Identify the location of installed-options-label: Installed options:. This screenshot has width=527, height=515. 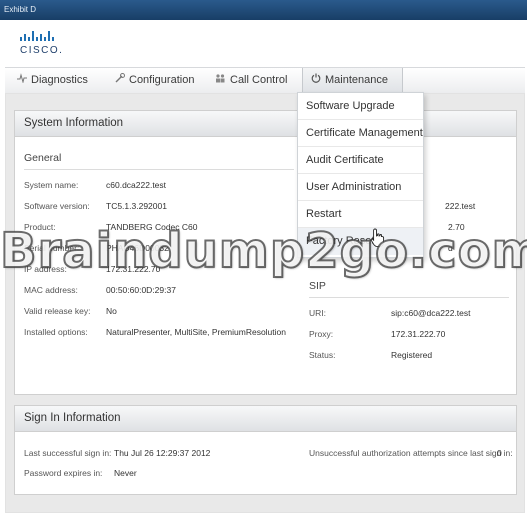
(56, 332).